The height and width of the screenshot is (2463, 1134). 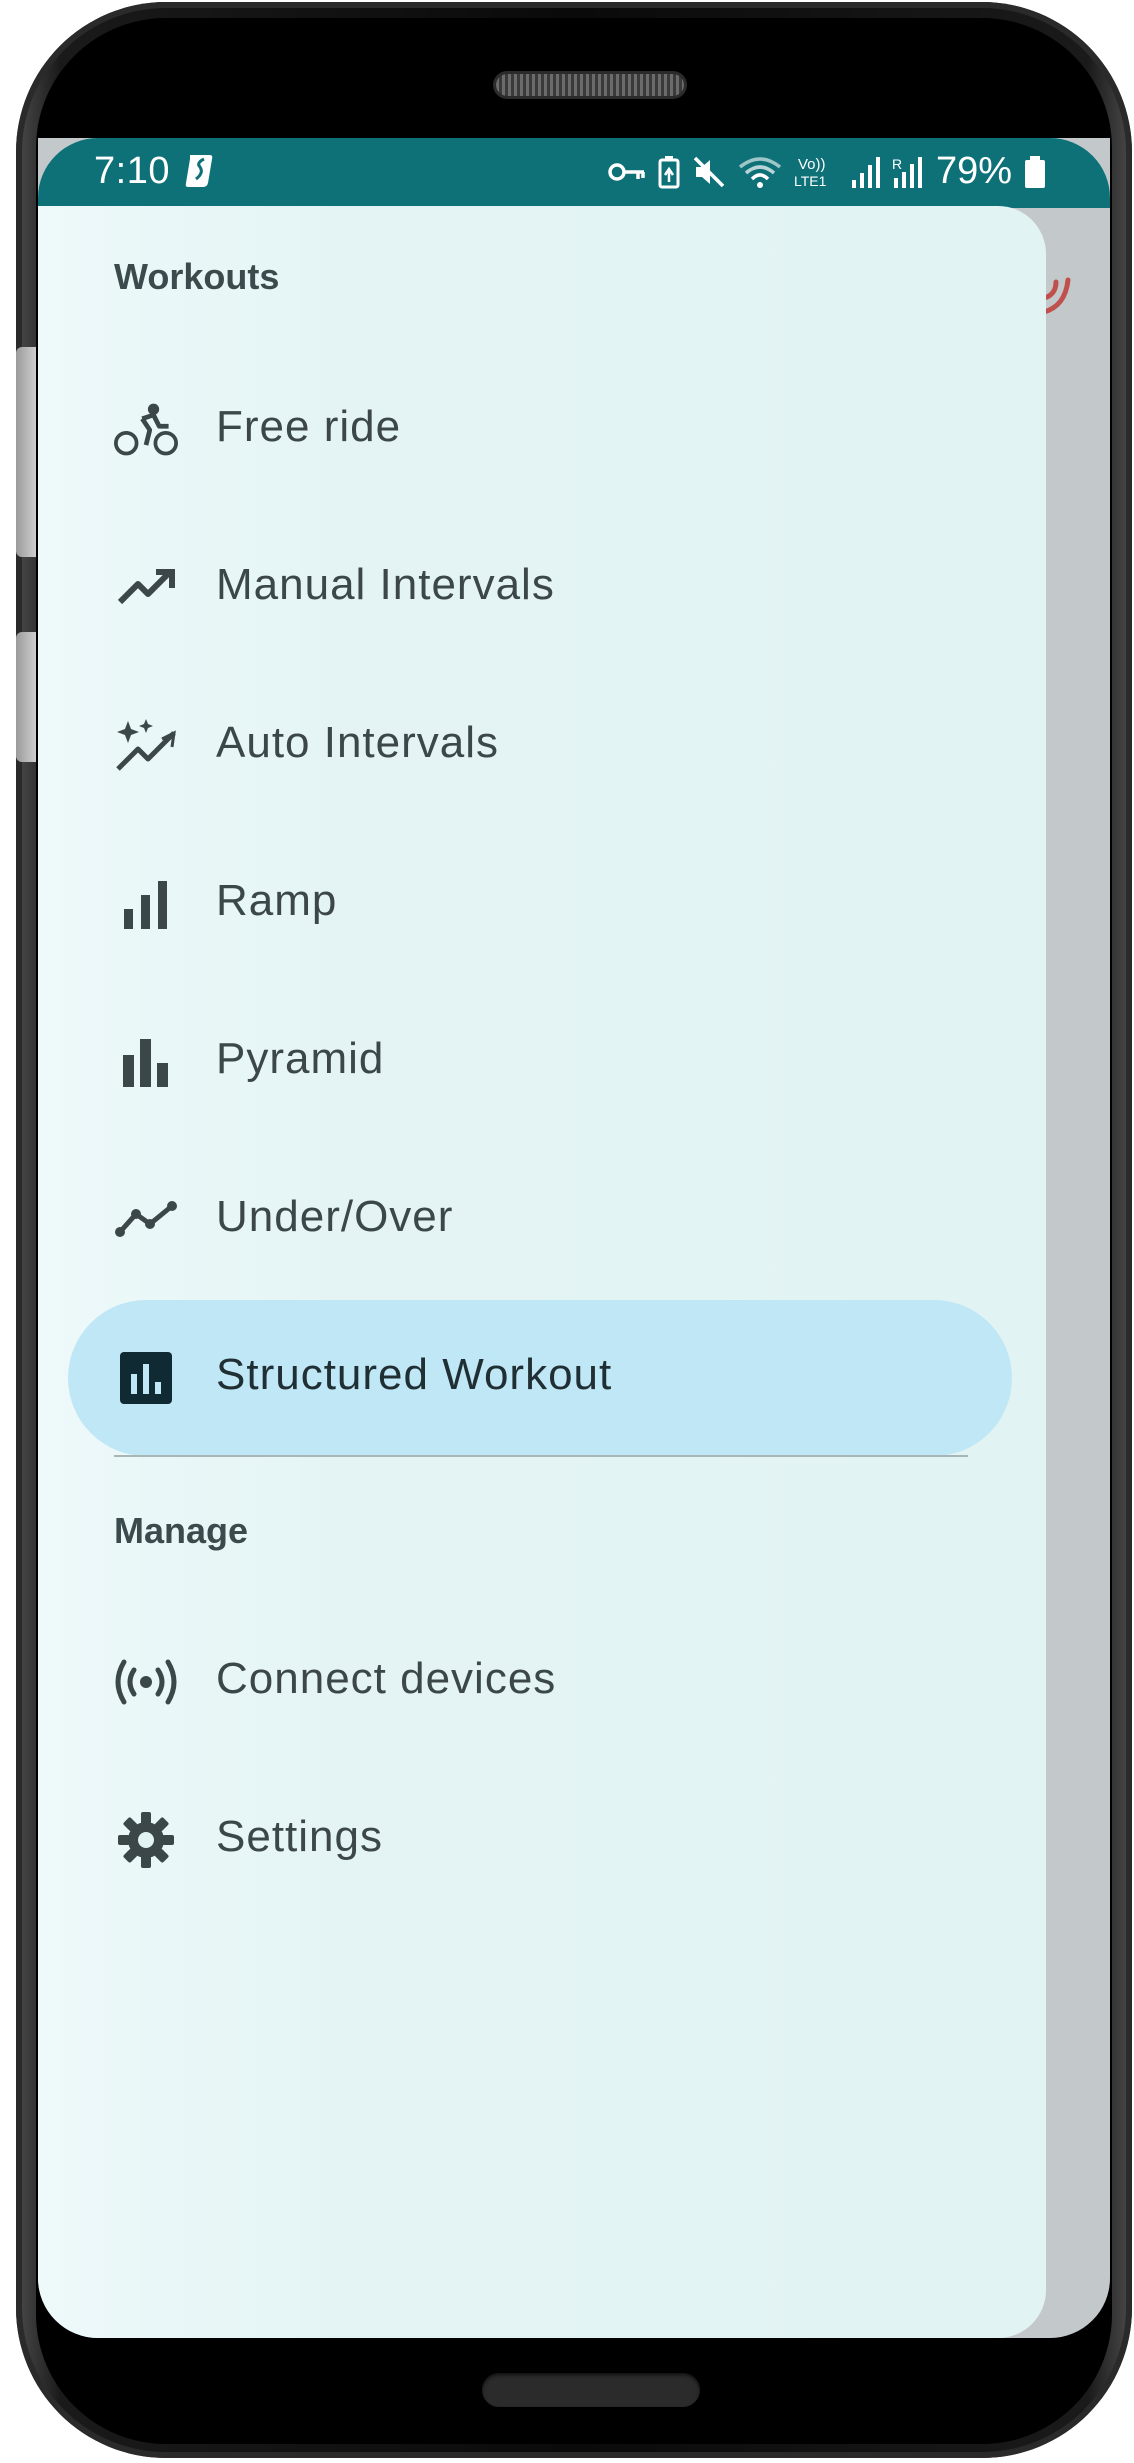 What do you see at coordinates (709, 171) in the screenshot?
I see `mute-icon` at bounding box center [709, 171].